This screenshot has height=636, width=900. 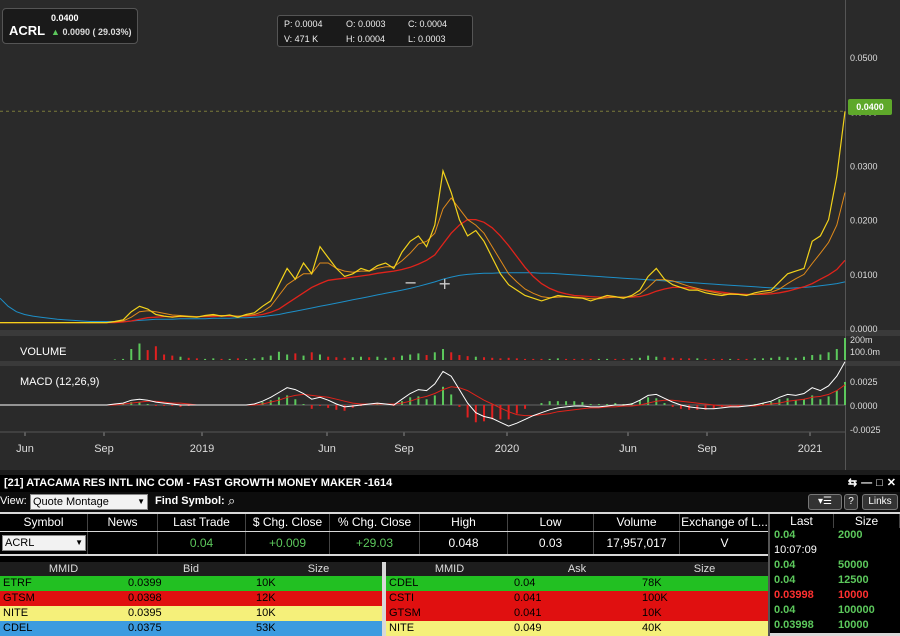 What do you see at coordinates (375, 522) in the screenshot?
I see `quote-header-cell: % Chg. Close` at bounding box center [375, 522].